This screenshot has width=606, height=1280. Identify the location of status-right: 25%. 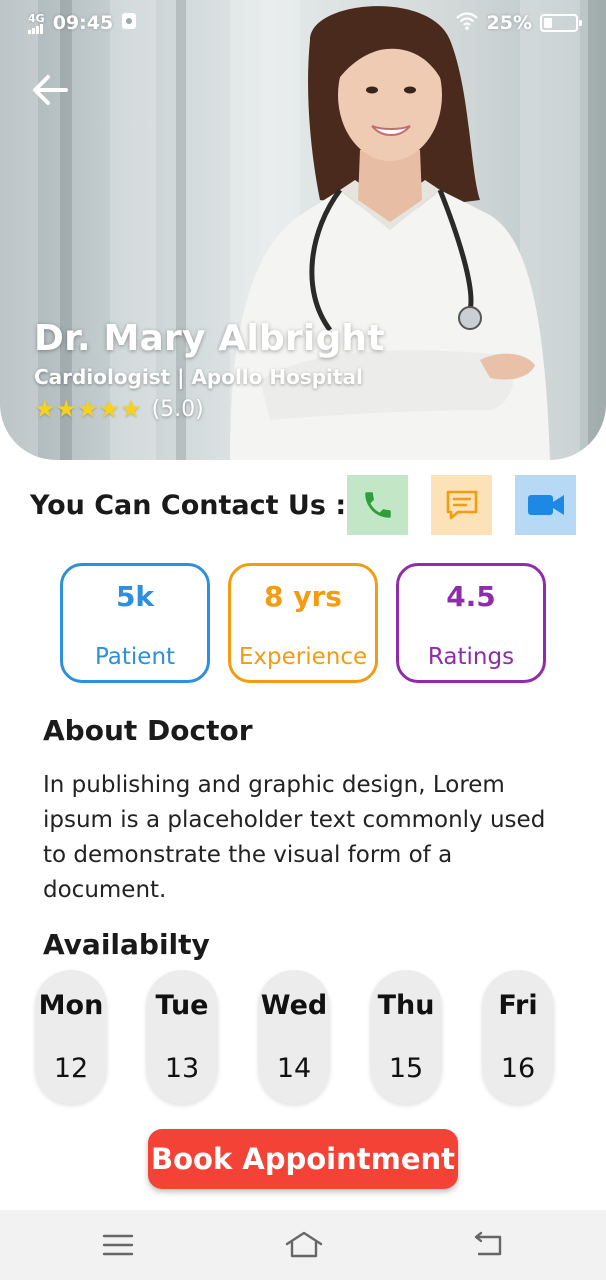
(518, 23).